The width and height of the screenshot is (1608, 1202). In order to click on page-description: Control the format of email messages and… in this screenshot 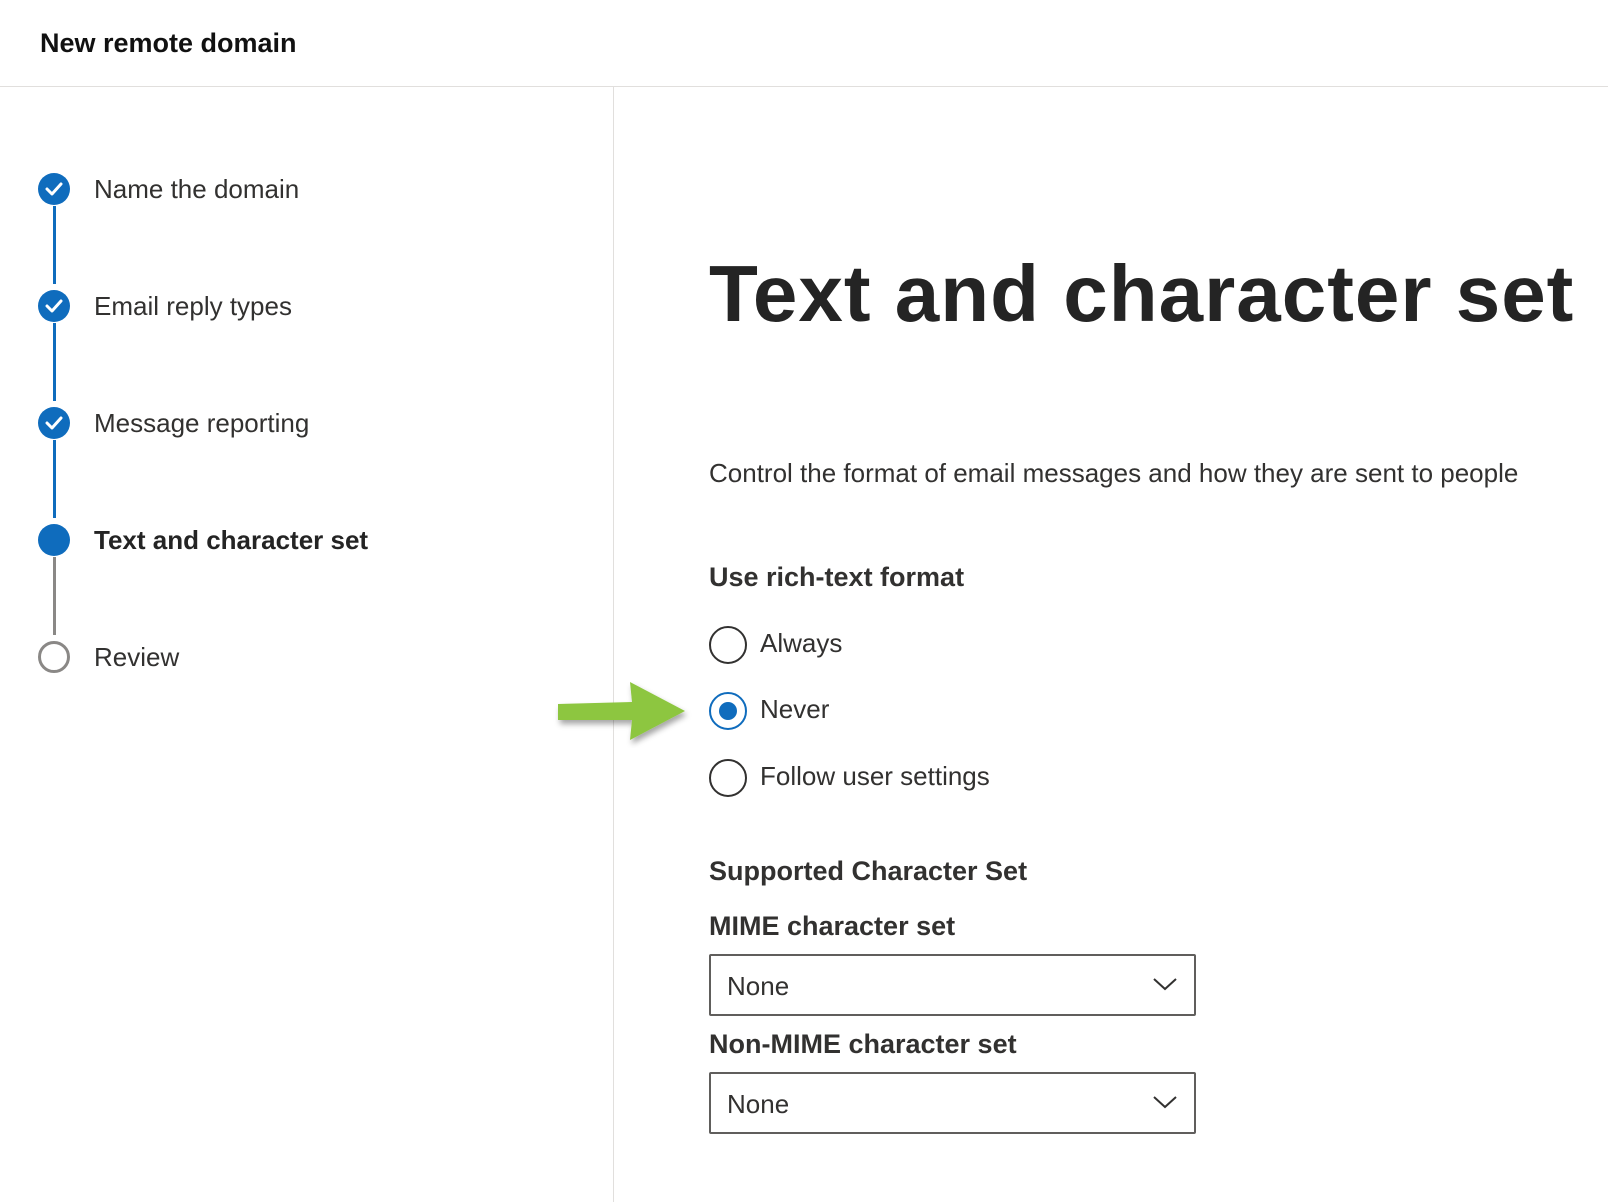, I will do `click(1114, 473)`.